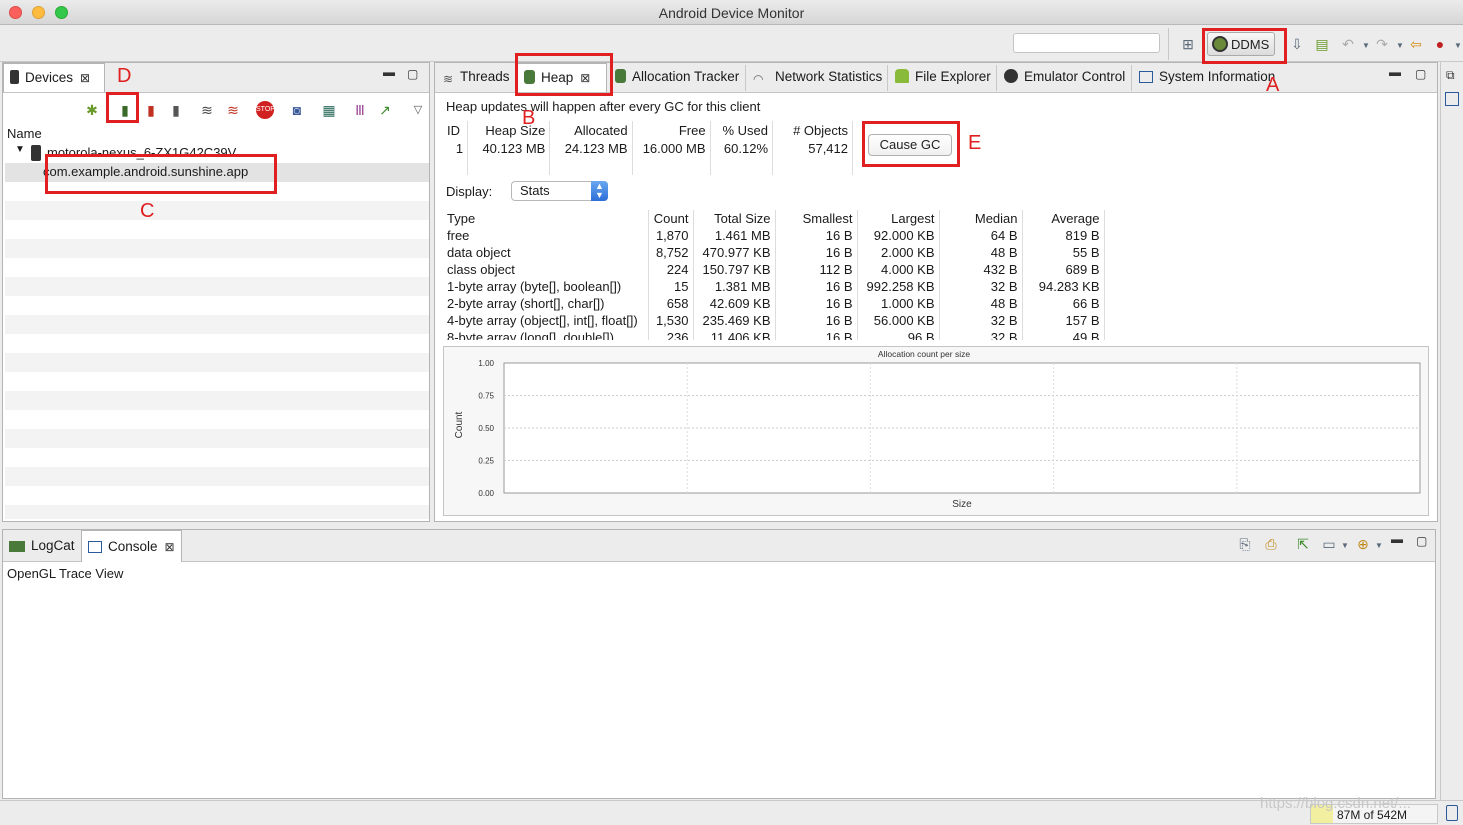 This screenshot has width=1463, height=825. I want to click on tab-threads: ≋ Threads, so click(476, 77).